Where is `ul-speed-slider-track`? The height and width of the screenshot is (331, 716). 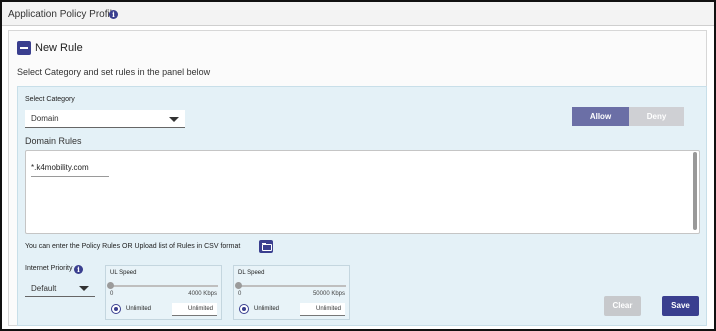 ul-speed-slider-track is located at coordinates (164, 286).